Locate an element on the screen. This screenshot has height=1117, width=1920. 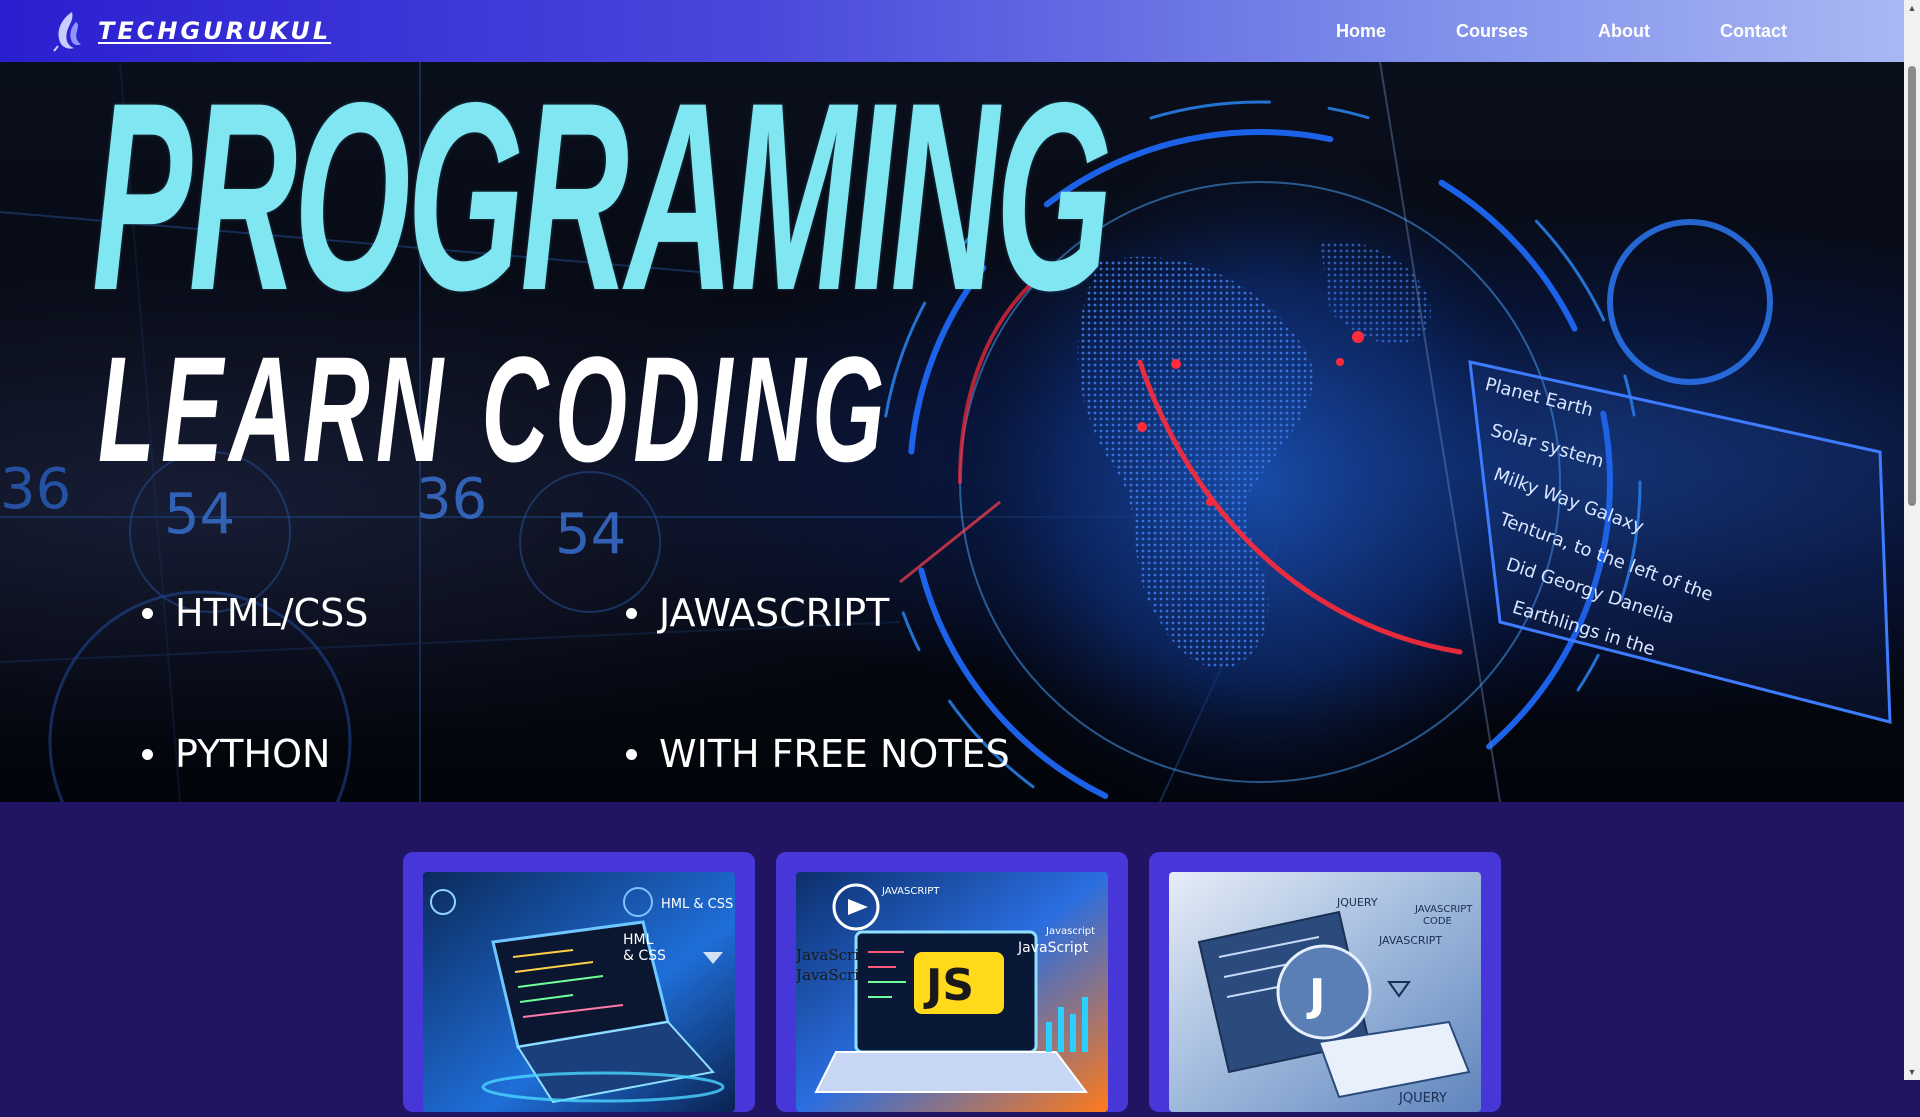
scroll-down-arrow-icon: ▼ is located at coordinates (1912, 1072).